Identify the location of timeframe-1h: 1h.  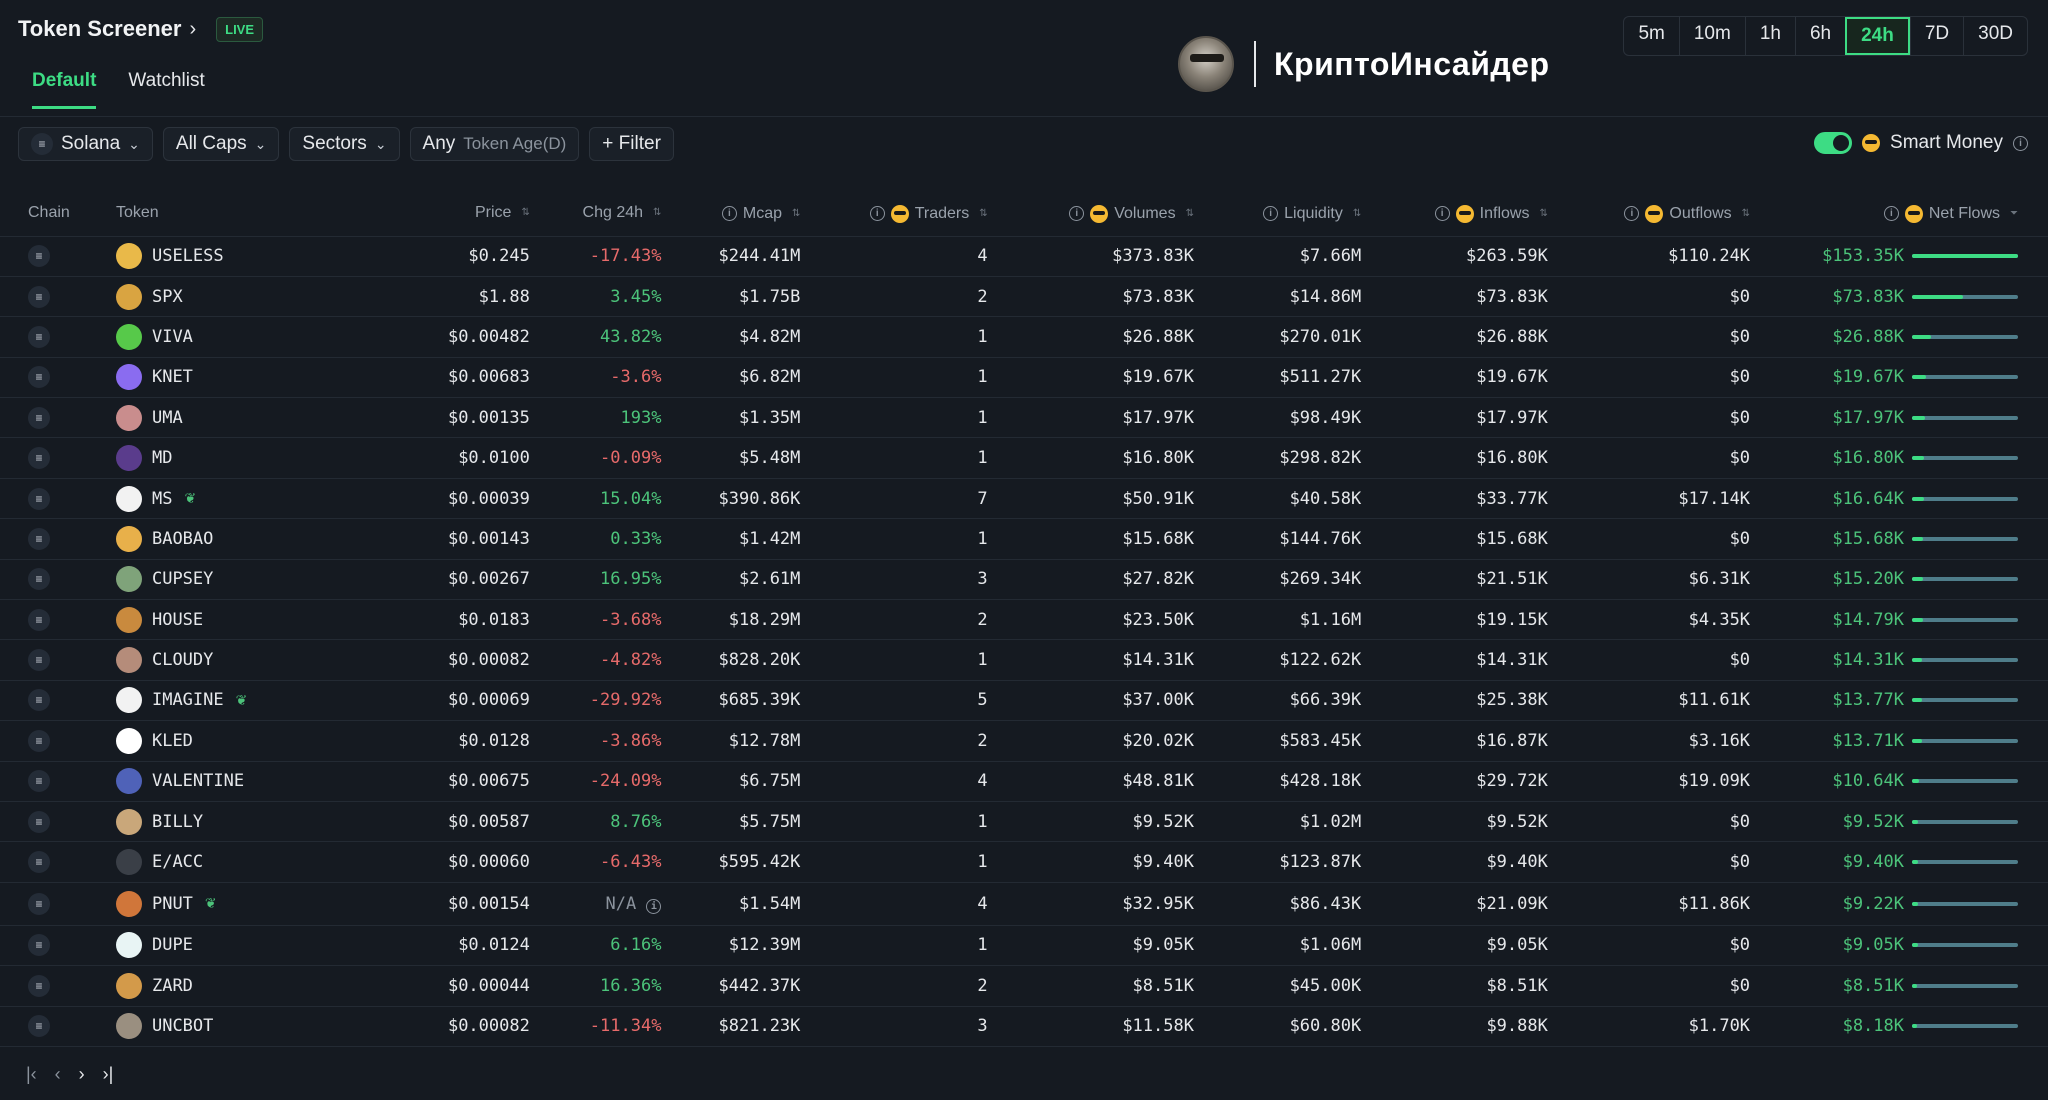
(1769, 36).